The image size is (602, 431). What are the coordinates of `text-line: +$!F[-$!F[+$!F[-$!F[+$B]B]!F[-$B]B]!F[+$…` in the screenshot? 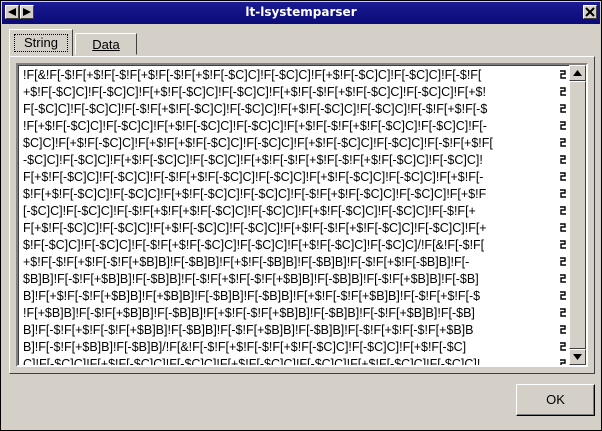 It's located at (246, 262).